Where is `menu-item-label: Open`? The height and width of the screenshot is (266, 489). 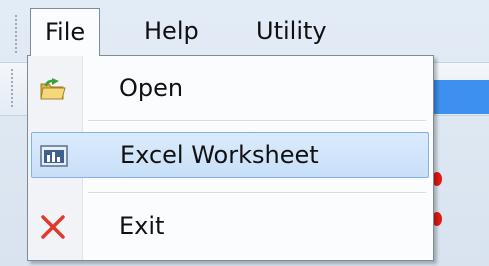 menu-item-label: Open is located at coordinates (151, 88).